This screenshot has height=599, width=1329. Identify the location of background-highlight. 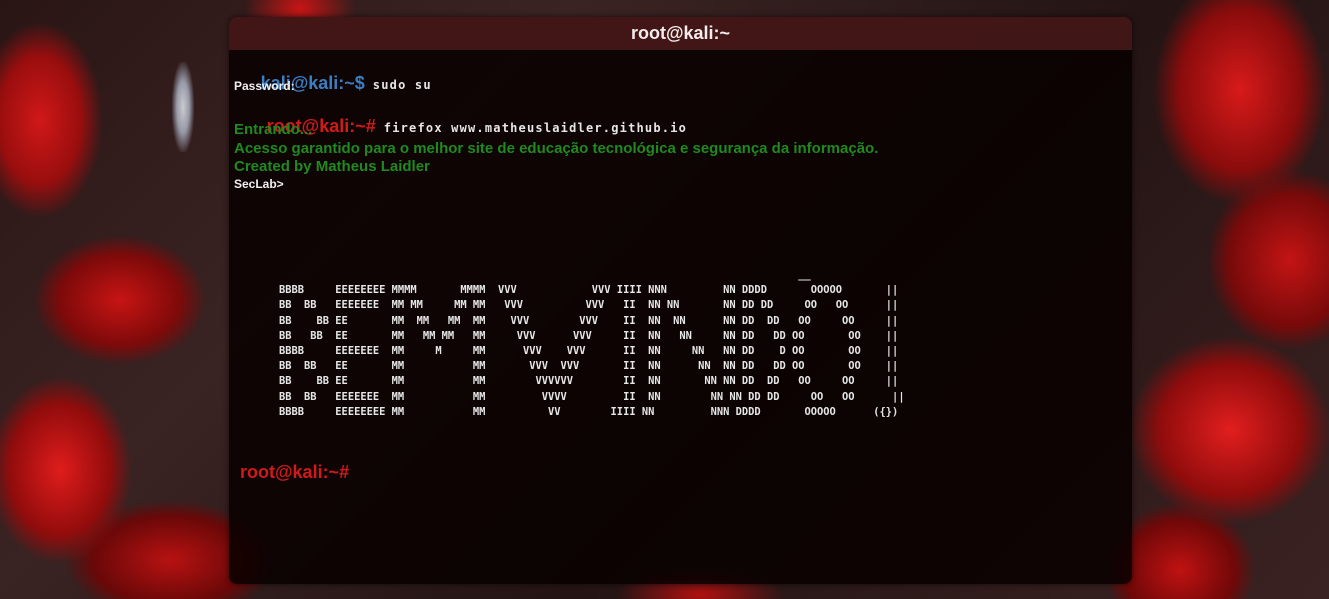
(183, 107).